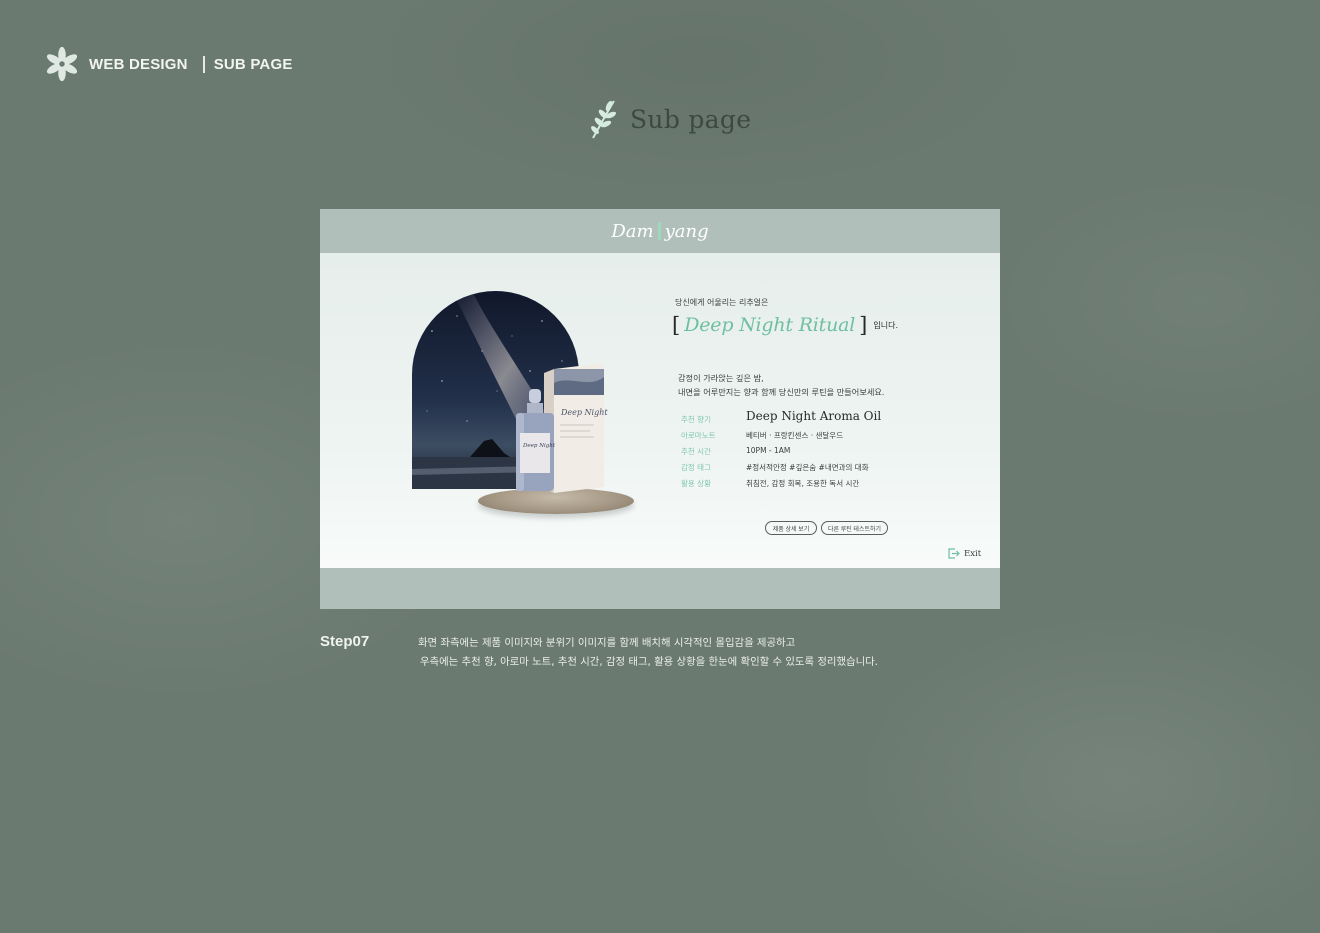 This screenshot has height=933, width=1320. What do you see at coordinates (345, 641) in the screenshot?
I see `step-label: Step07` at bounding box center [345, 641].